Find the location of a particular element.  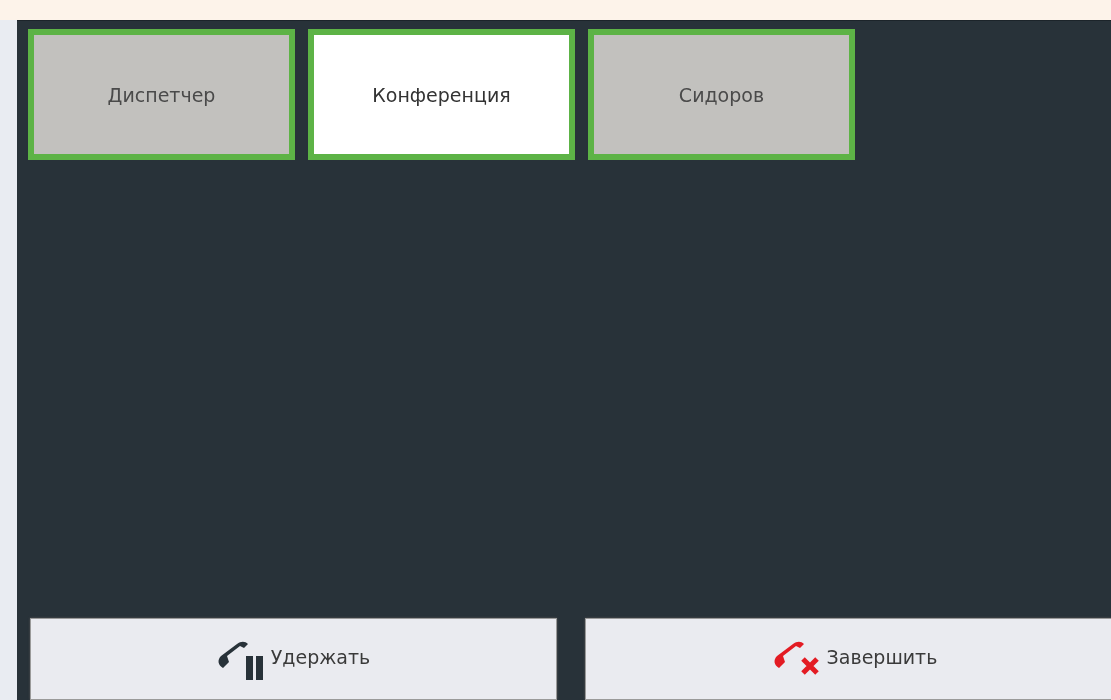

call-tile: Конференция is located at coordinates (441, 94).